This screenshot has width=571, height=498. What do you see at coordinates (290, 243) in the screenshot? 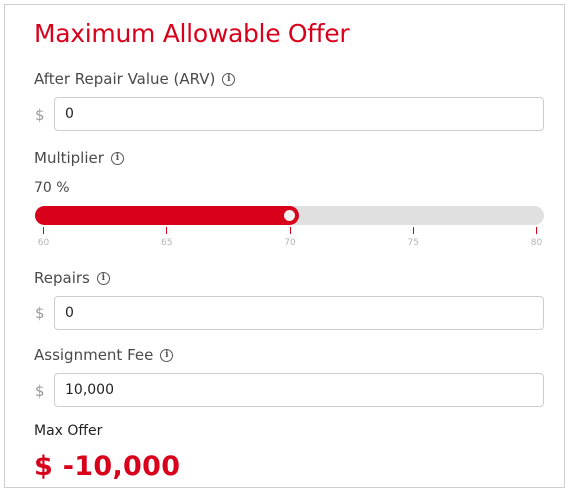
I see `slider-tick-label: 70` at bounding box center [290, 243].